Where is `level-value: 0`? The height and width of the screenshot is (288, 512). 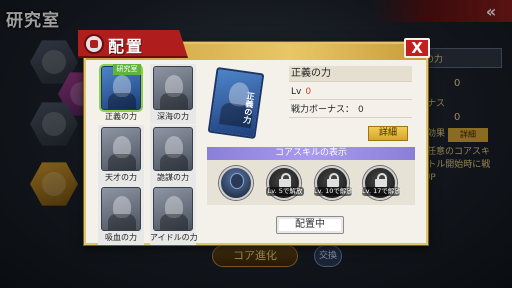 level-value: 0 is located at coordinates (308, 92).